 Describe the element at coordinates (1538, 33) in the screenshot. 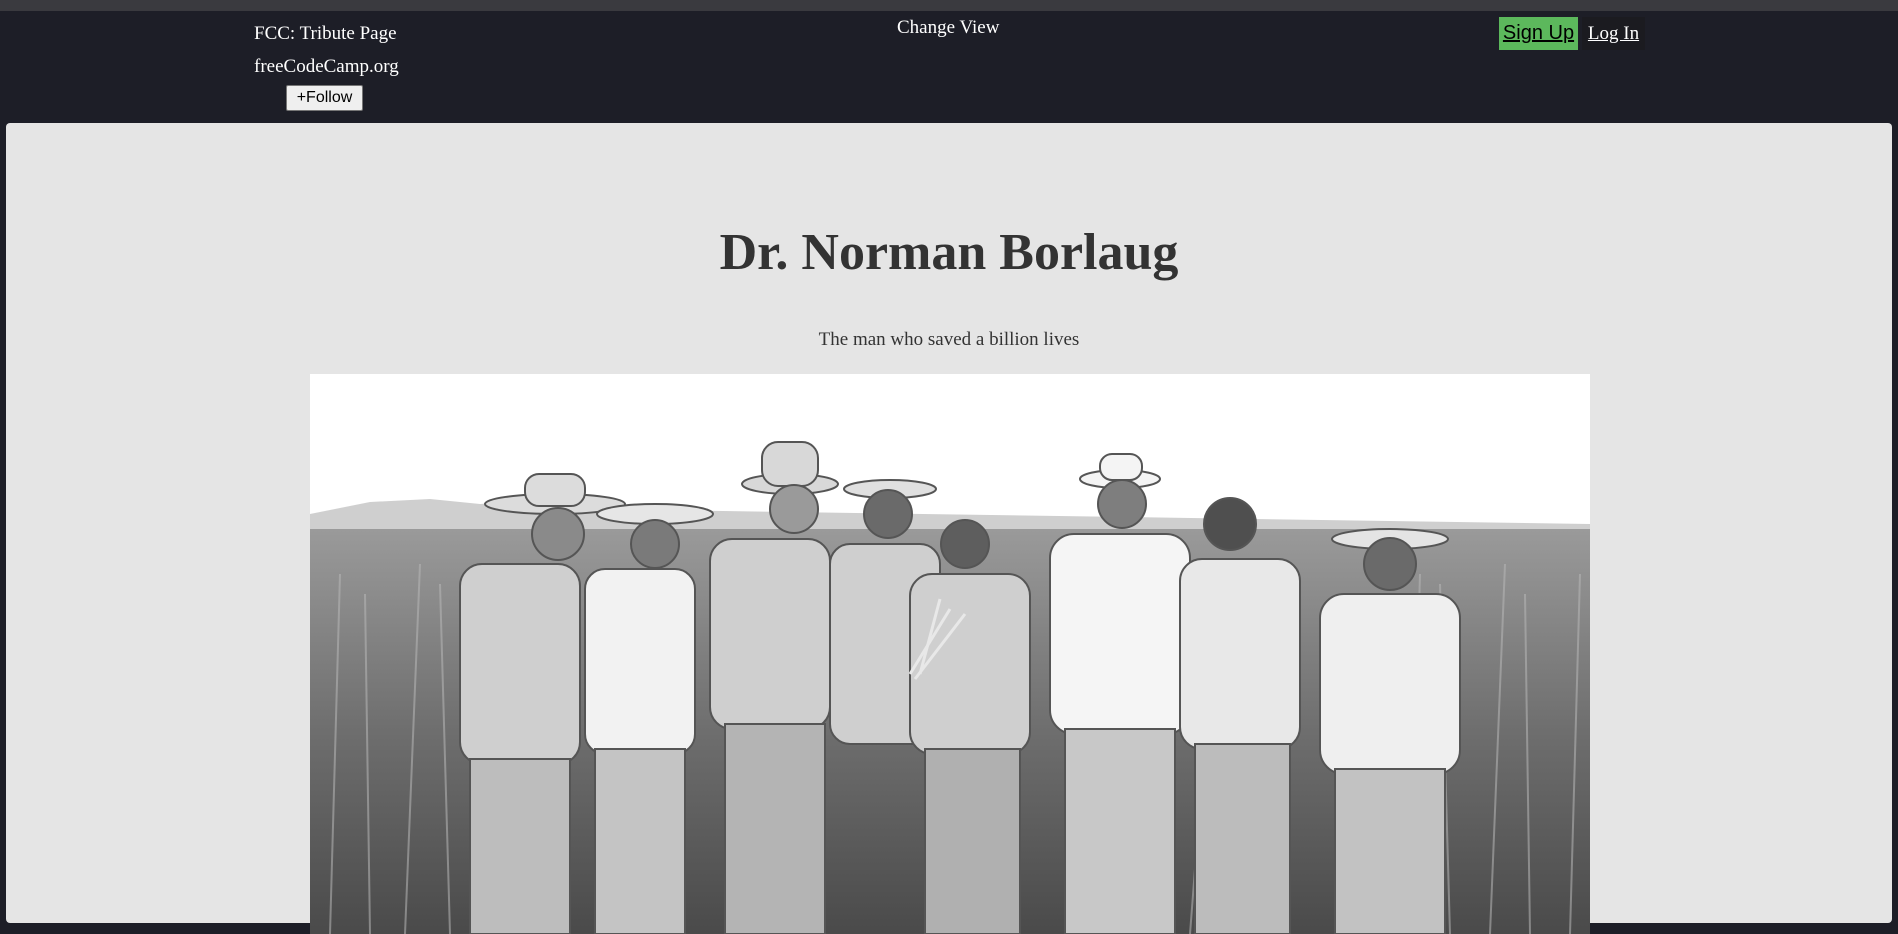

I see `sign-up-button: Sign Up` at that location.